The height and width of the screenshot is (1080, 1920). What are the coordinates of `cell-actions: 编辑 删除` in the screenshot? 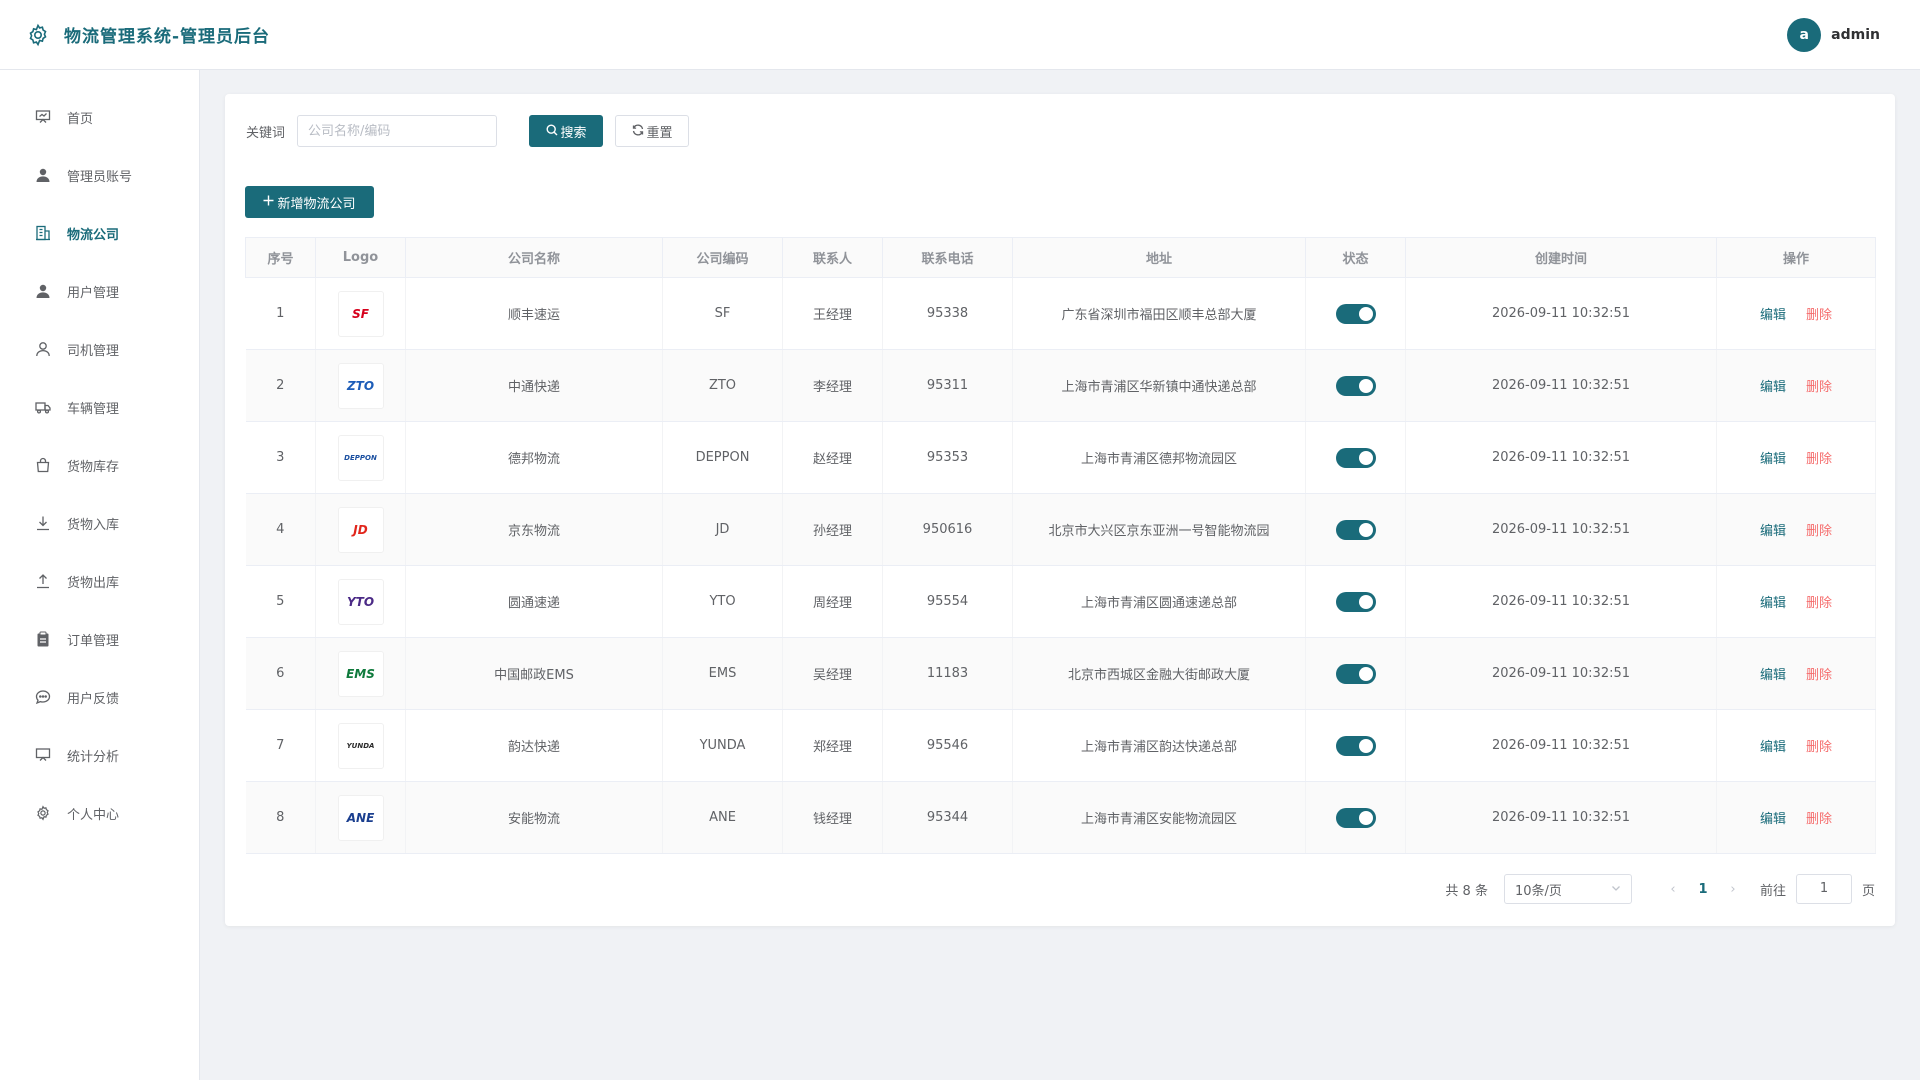 It's located at (1796, 385).